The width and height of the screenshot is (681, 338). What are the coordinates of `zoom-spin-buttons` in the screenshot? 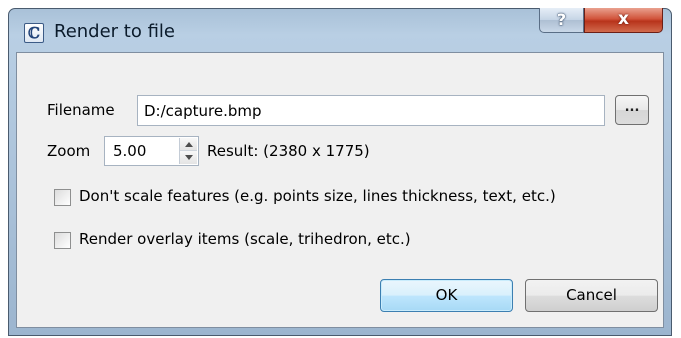 It's located at (188, 151).